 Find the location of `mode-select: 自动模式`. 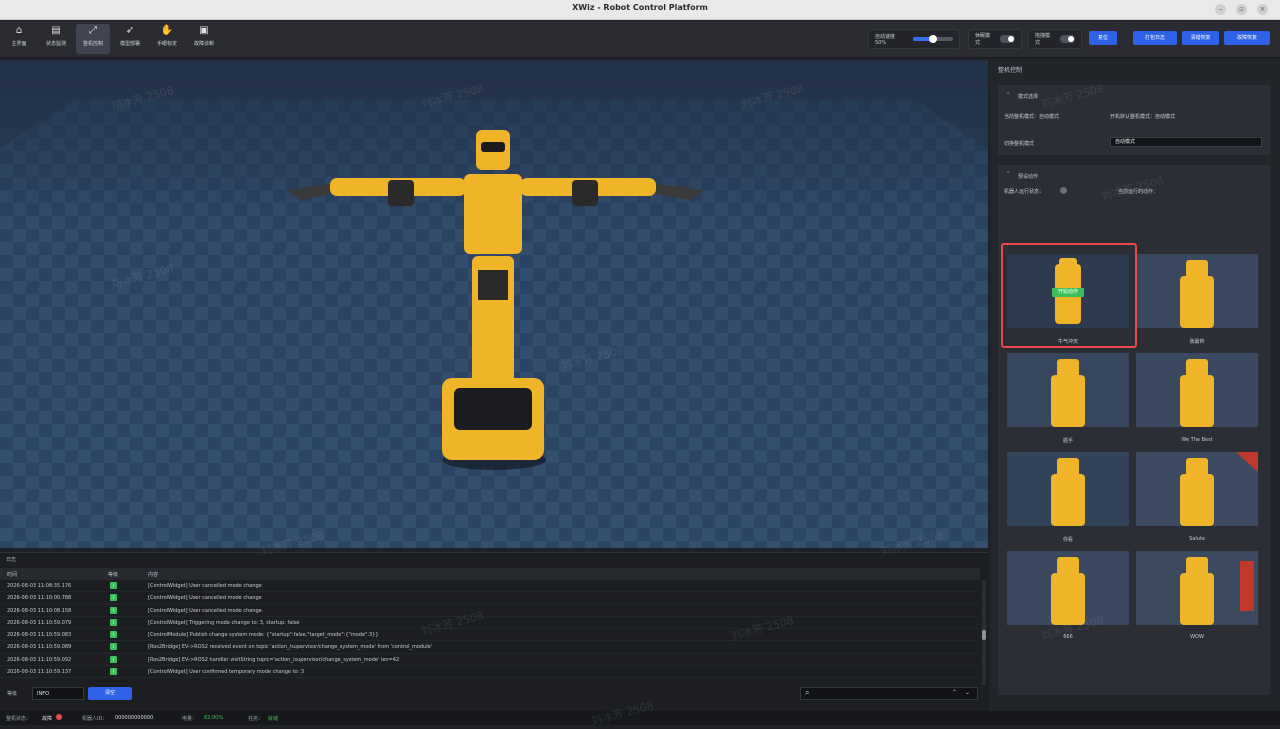

mode-select: 自动模式 is located at coordinates (1186, 142).